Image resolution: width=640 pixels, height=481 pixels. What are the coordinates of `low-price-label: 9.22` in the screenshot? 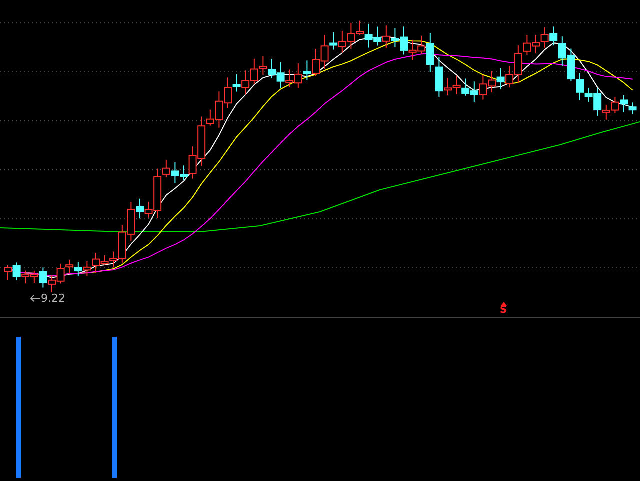 It's located at (53, 298).